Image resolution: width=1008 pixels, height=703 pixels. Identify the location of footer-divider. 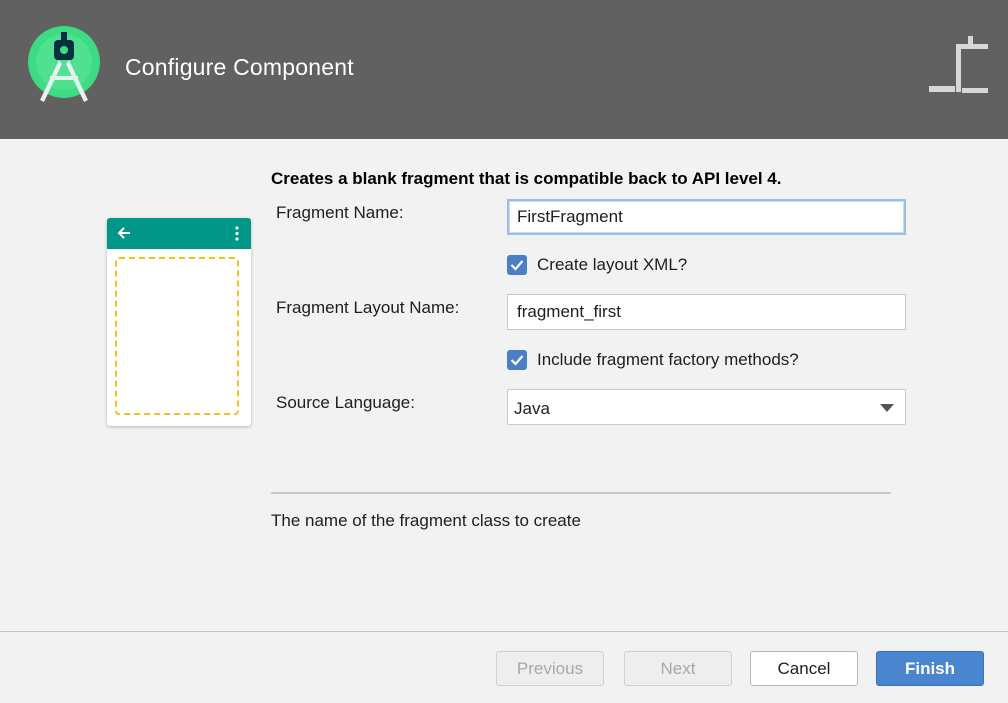
(504, 631).